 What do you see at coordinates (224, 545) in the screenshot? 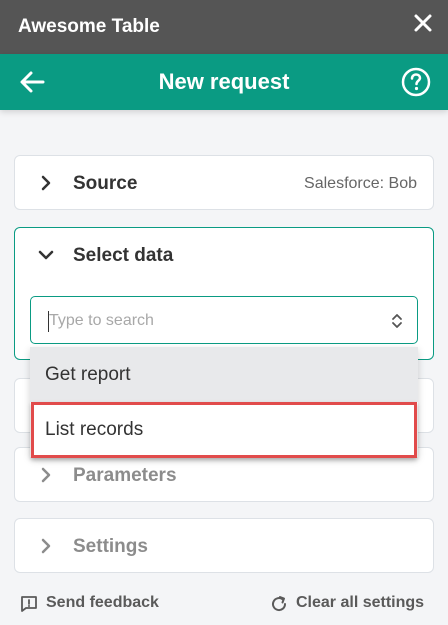
I see `settings-section: Settings` at bounding box center [224, 545].